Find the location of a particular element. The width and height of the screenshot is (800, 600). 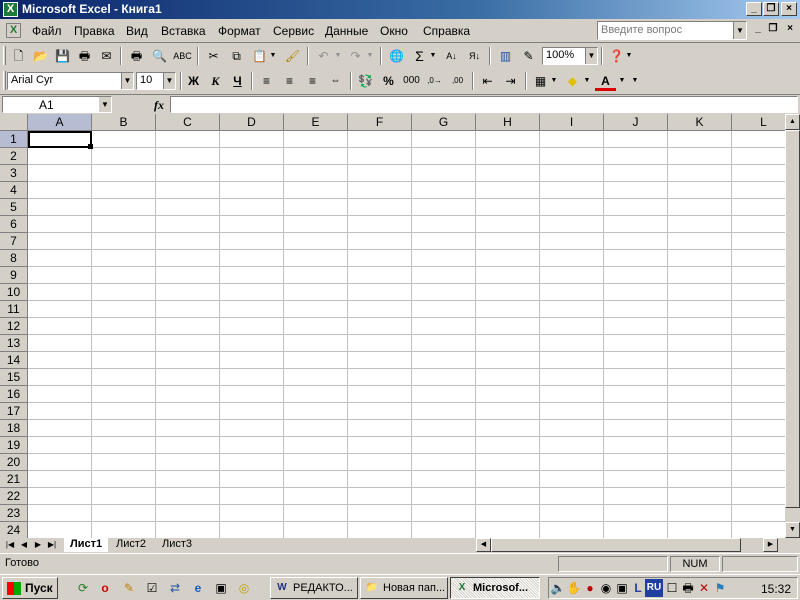

toolbar-grip is located at coordinates (4, 80).